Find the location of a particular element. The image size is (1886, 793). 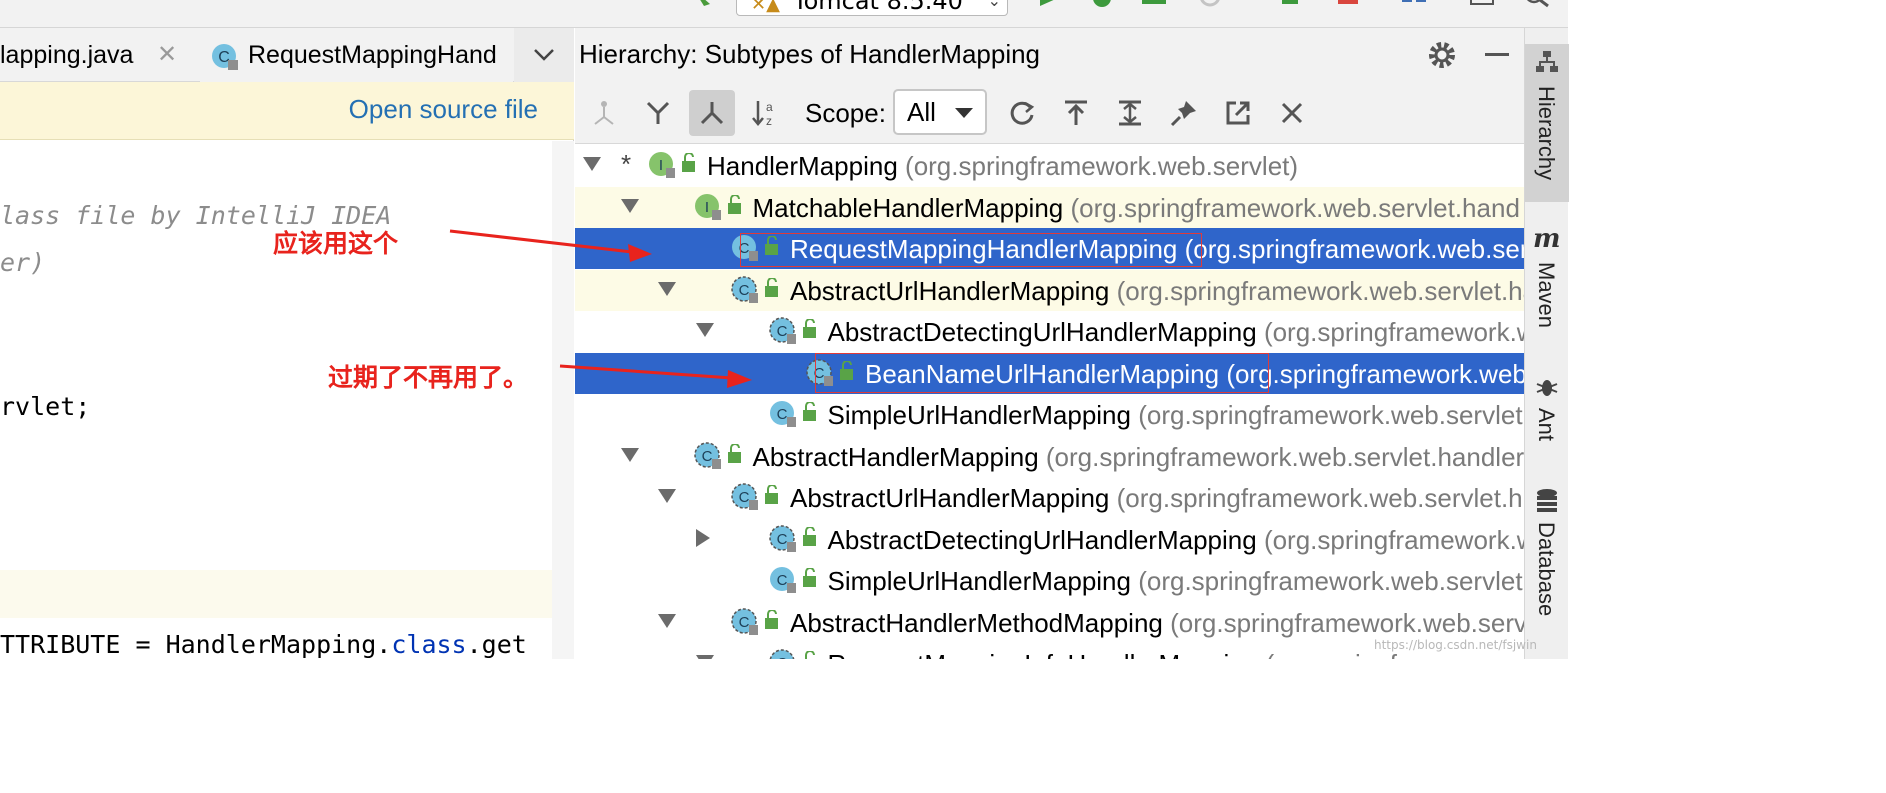

scope-value: All is located at coordinates (921, 112).